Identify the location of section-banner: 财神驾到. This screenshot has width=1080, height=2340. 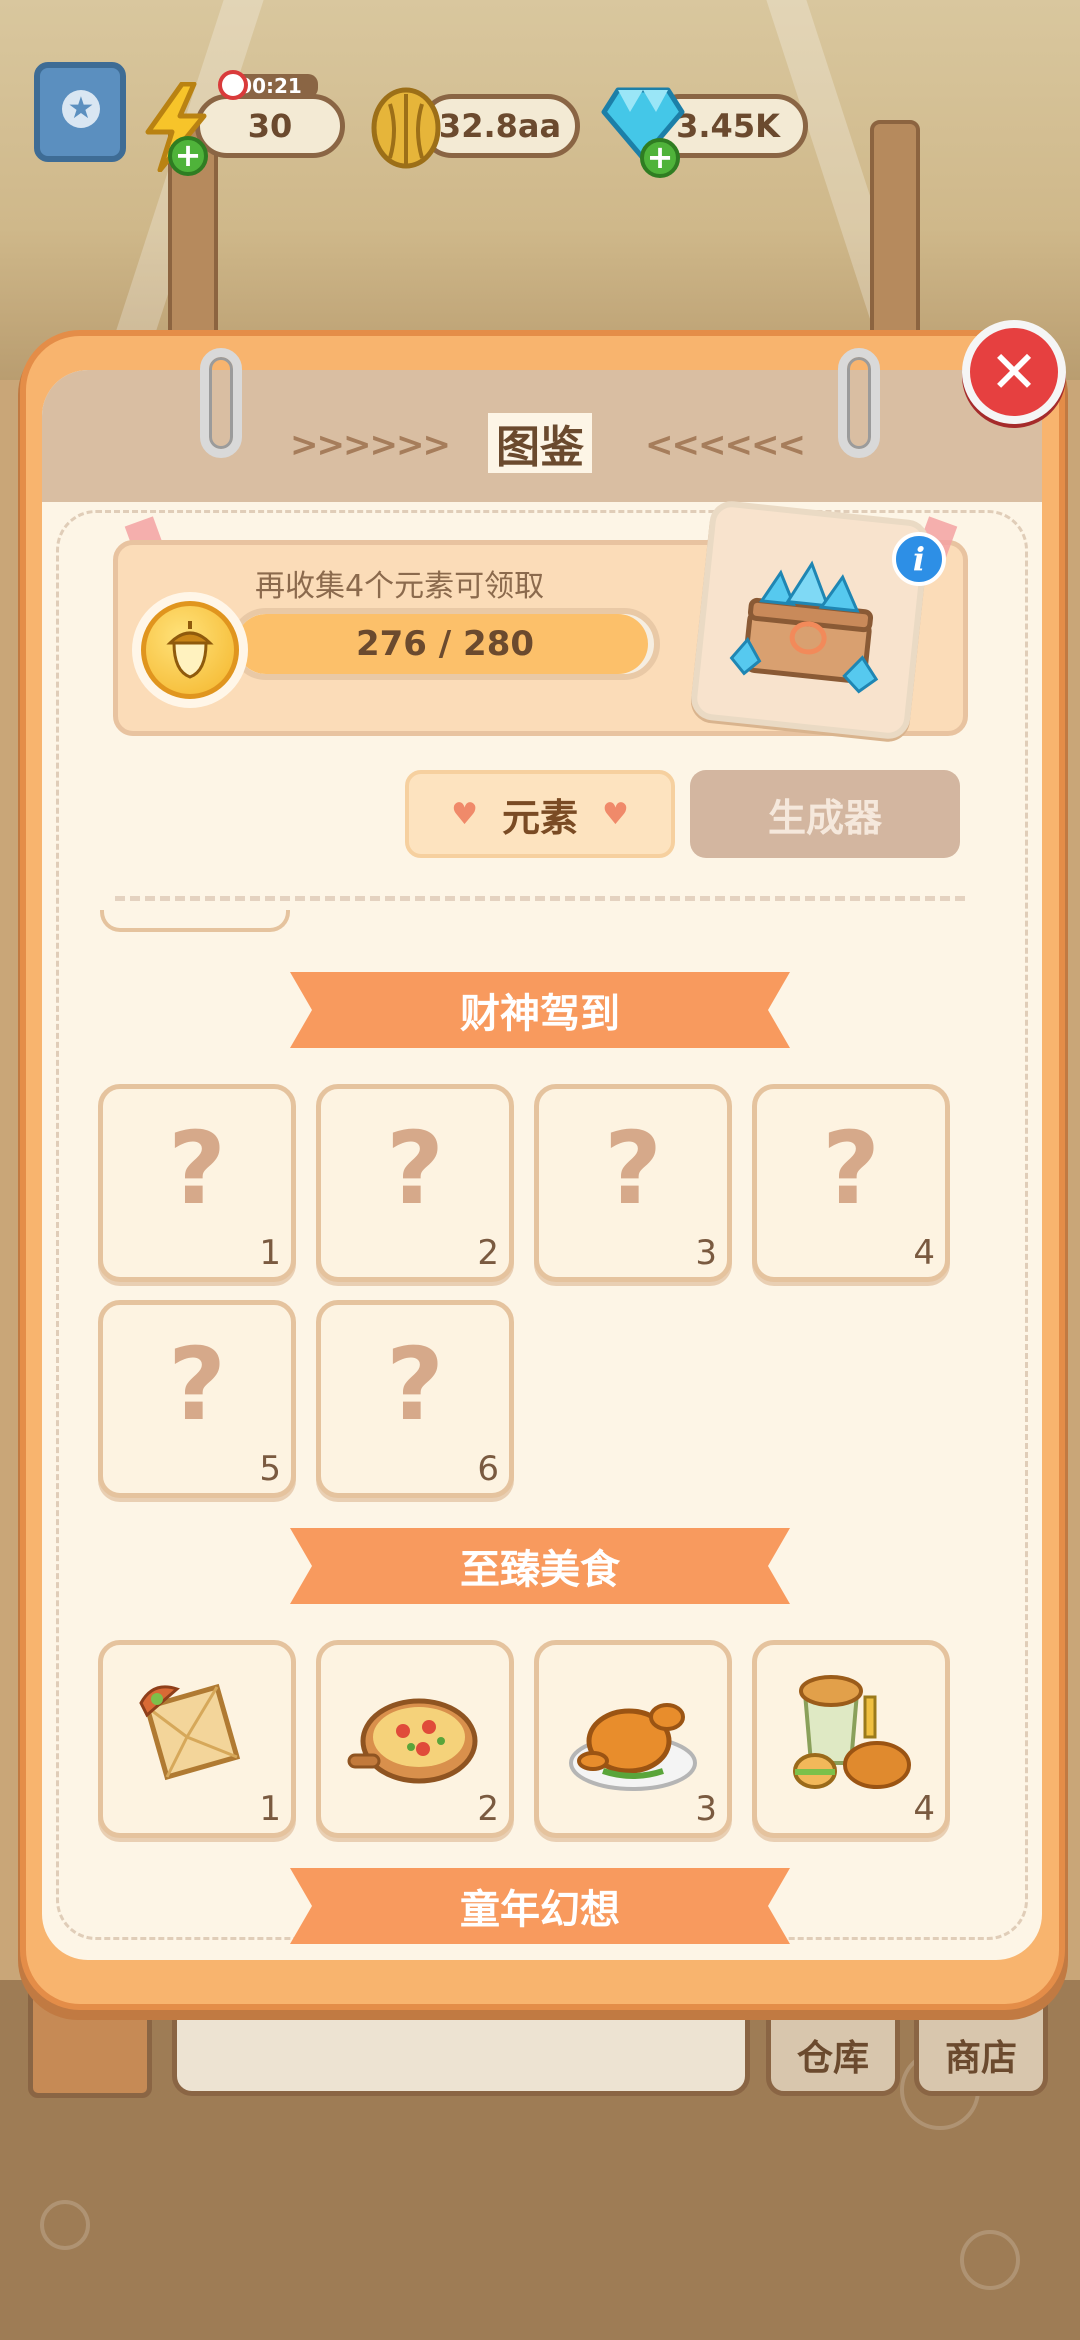
(540, 1012).